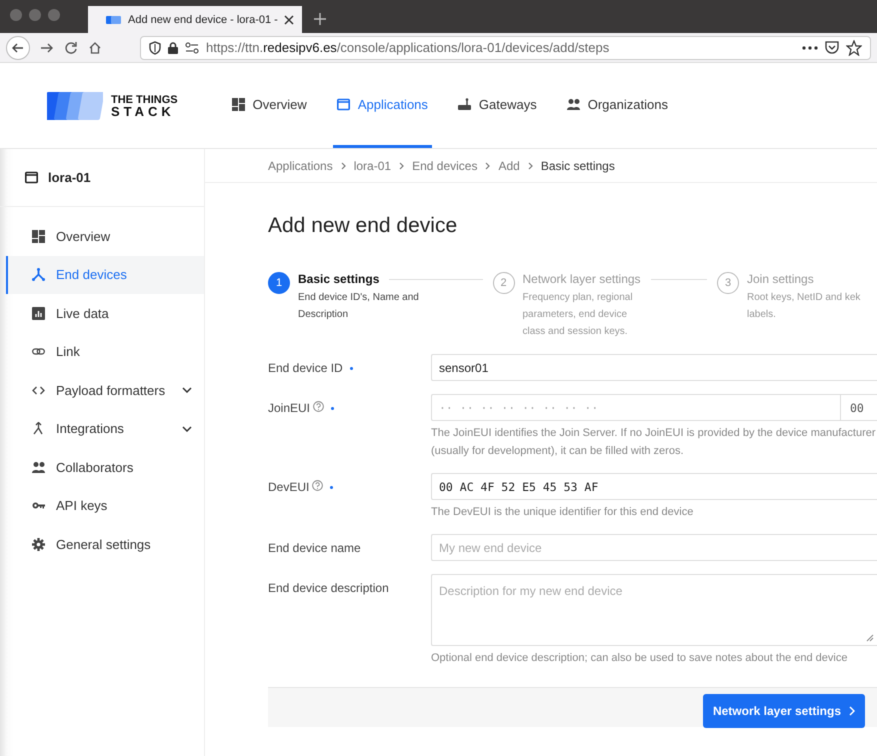  I want to click on address-bar: https://ttn.redesipv6.es/console/applications/lora-01/devices/add/steps, so click(505, 48).